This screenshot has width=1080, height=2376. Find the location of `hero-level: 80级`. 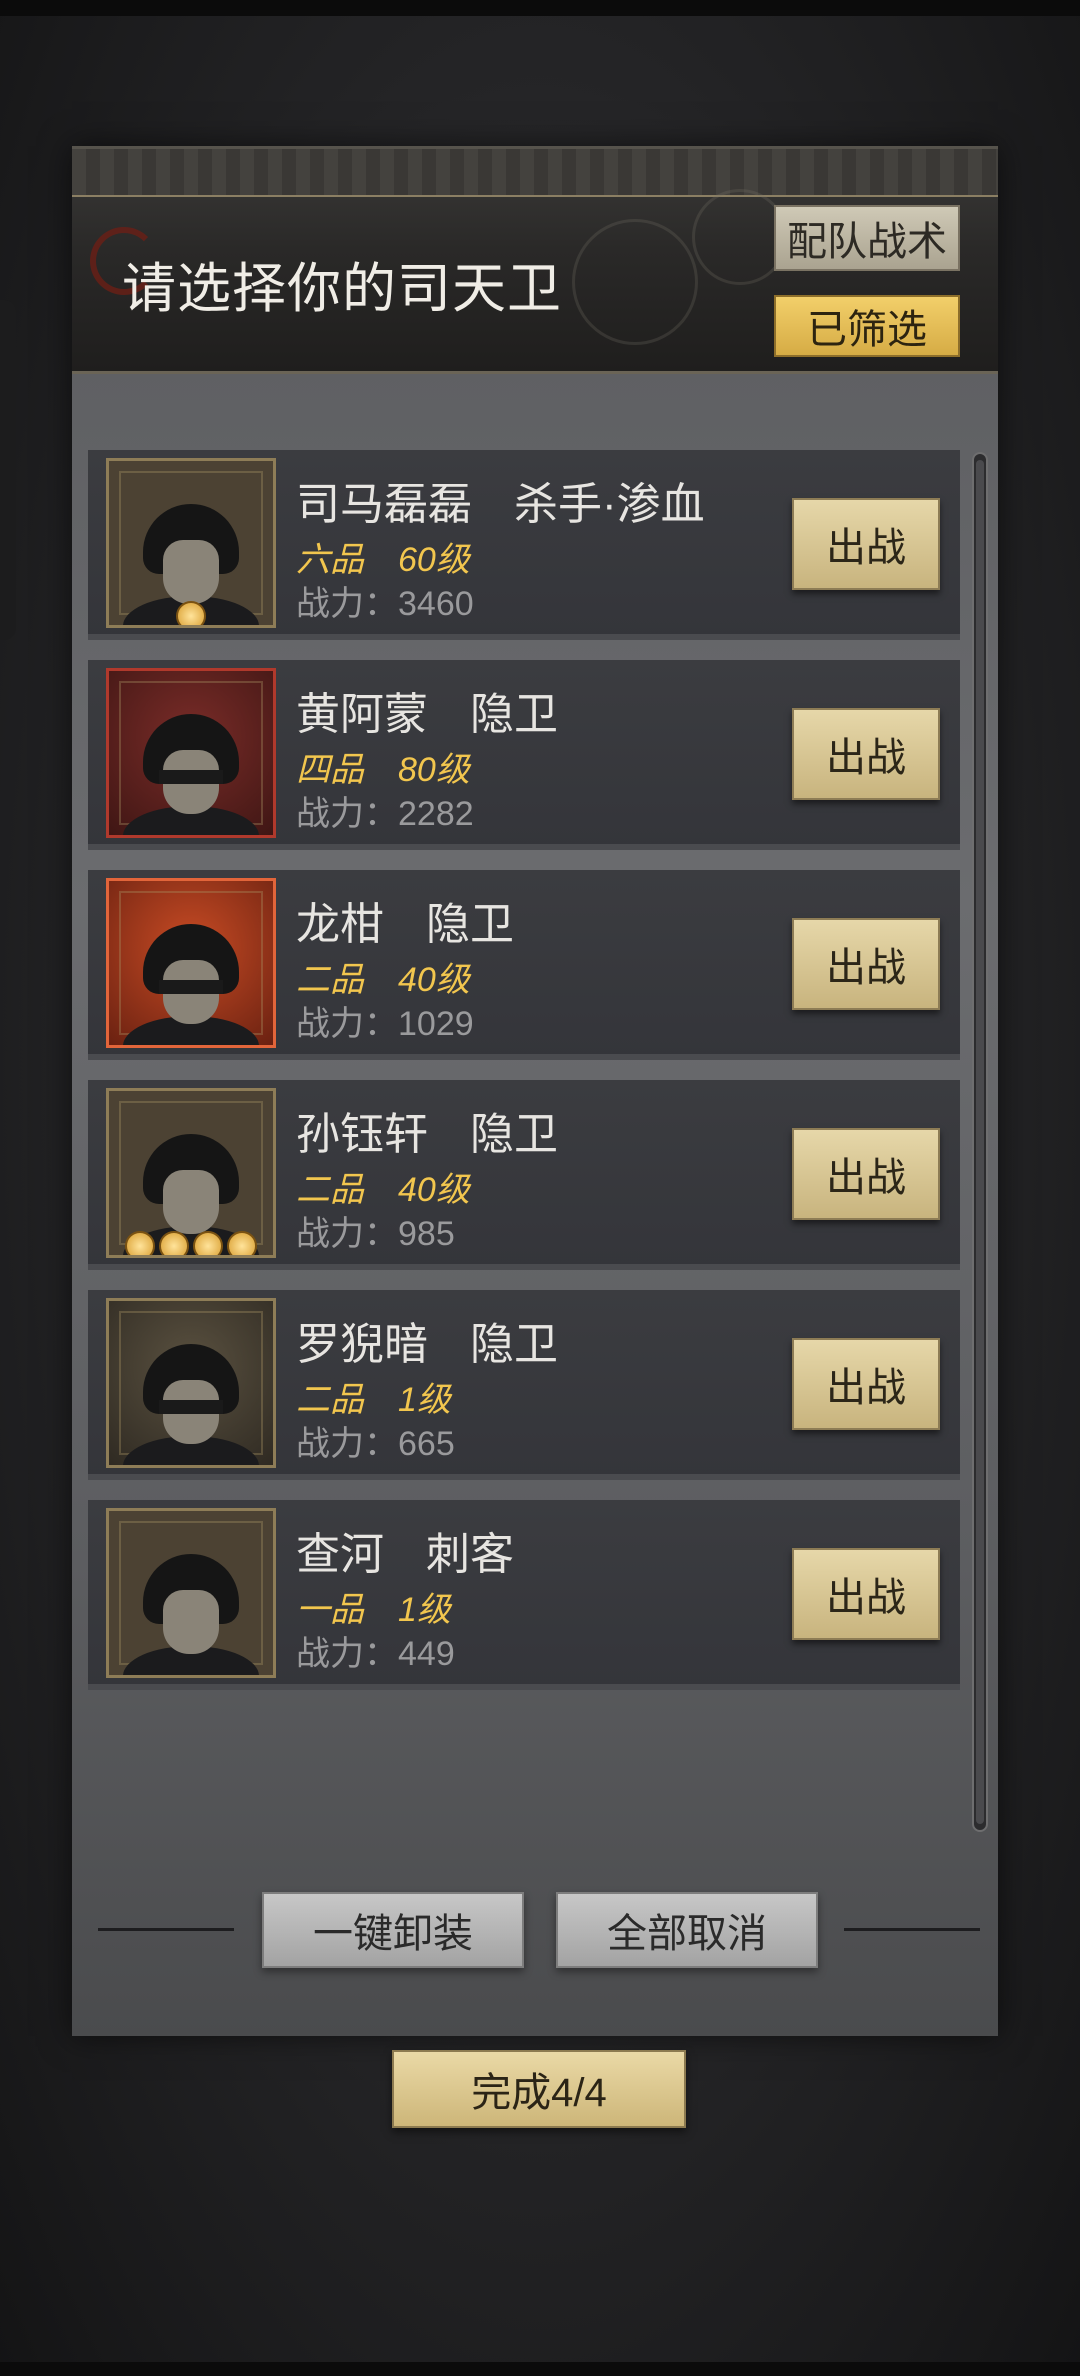

hero-level: 80级 is located at coordinates (434, 770).